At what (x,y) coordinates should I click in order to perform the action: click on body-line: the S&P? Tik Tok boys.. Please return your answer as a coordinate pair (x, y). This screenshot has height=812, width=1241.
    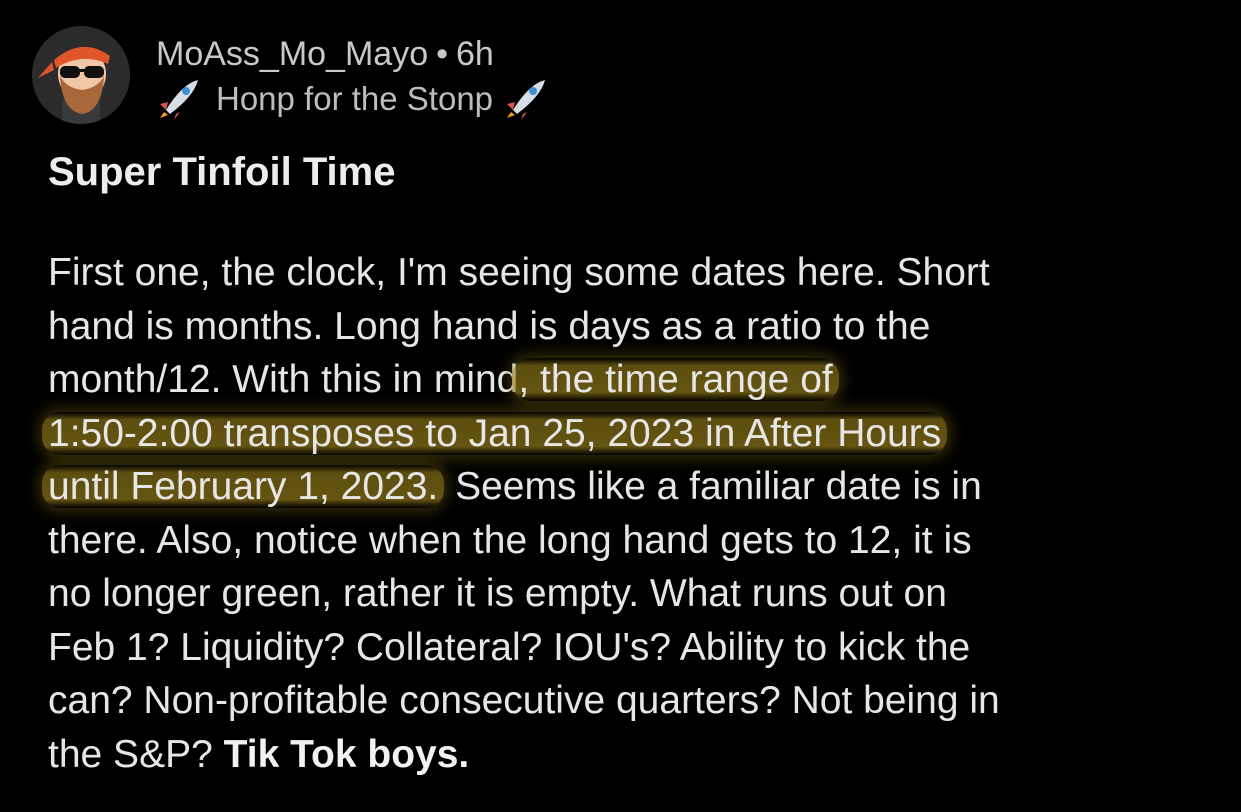
    Looking at the image, I should click on (628, 755).